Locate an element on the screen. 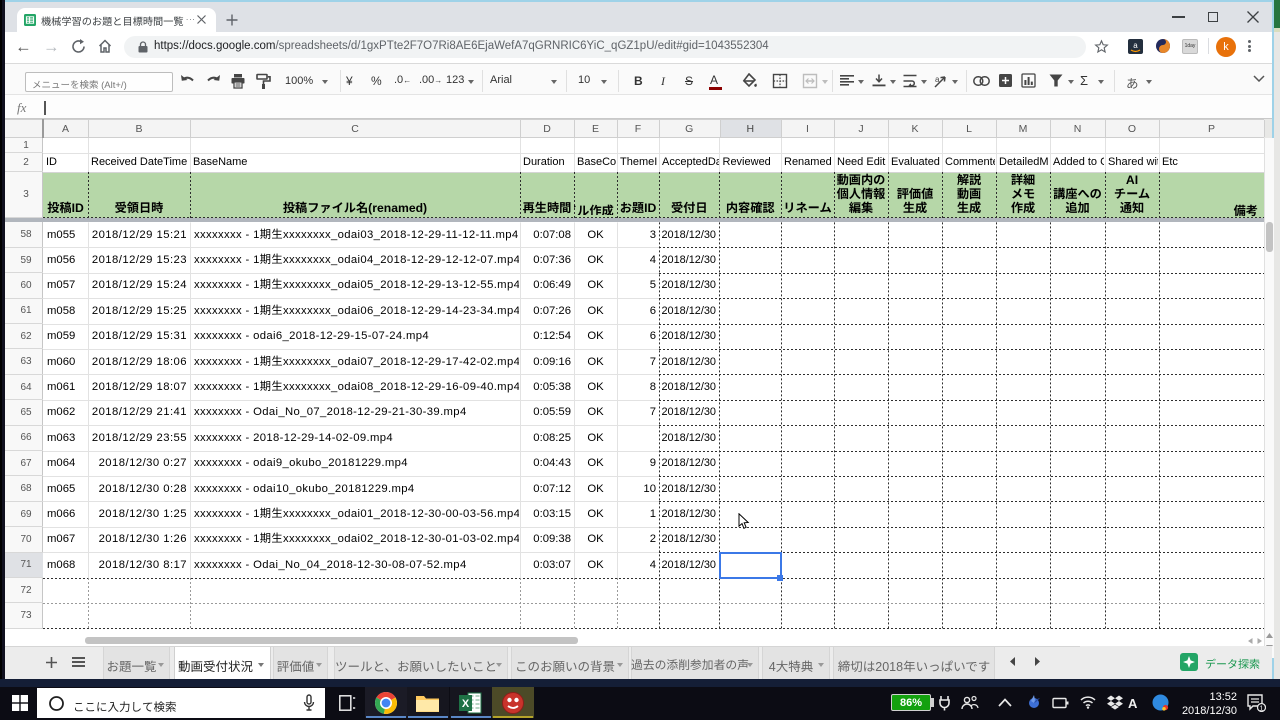  svg-text: X is located at coordinates (466, 704).